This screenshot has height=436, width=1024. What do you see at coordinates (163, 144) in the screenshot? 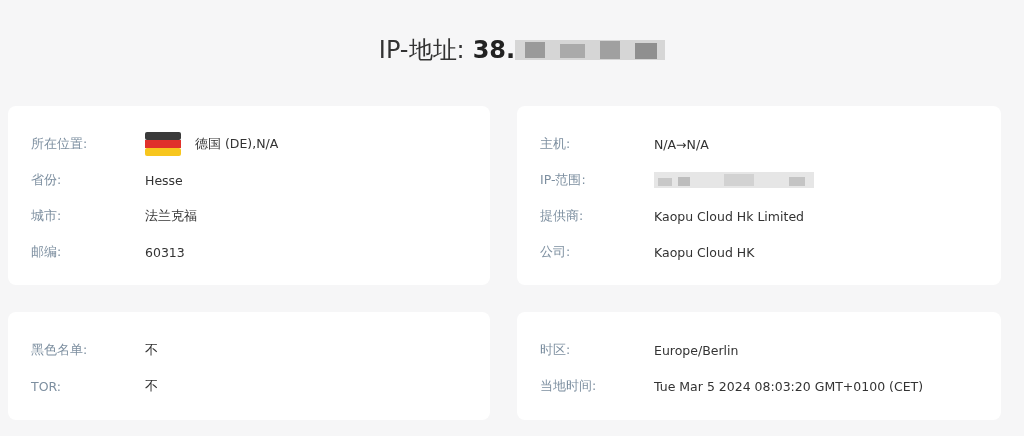
I see `flag-icon` at bounding box center [163, 144].